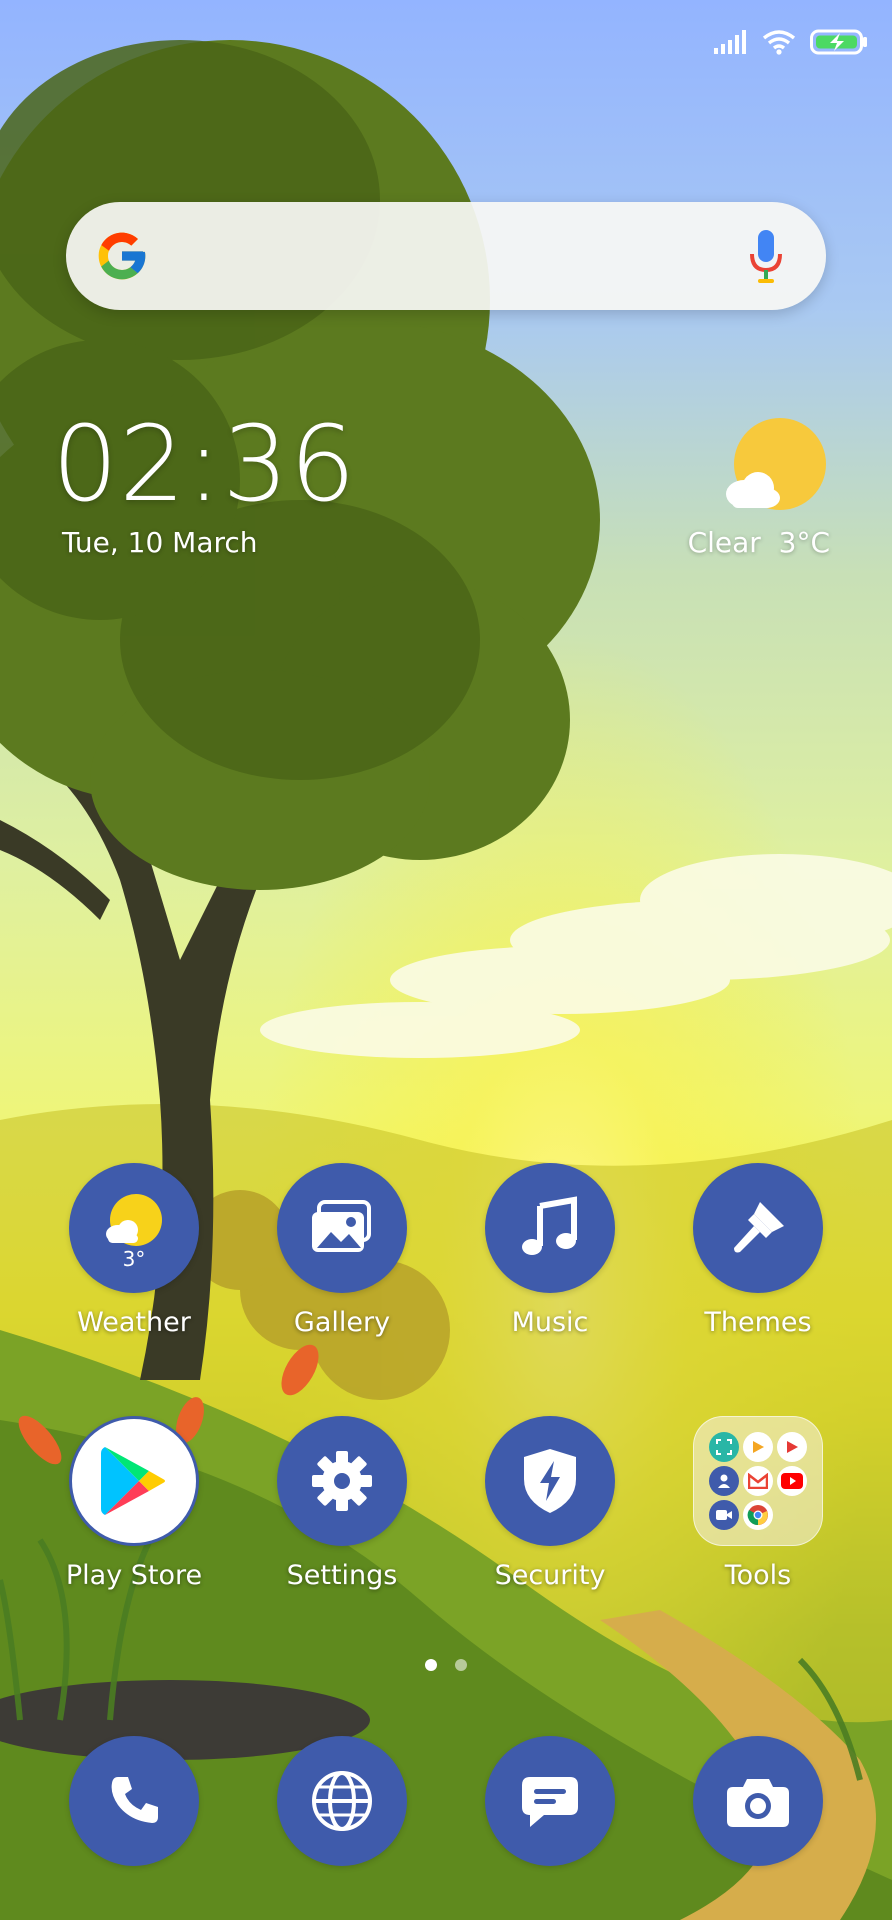 This screenshot has height=1920, width=892. Describe the element at coordinates (766, 256) in the screenshot. I see `microphone-icon` at that location.